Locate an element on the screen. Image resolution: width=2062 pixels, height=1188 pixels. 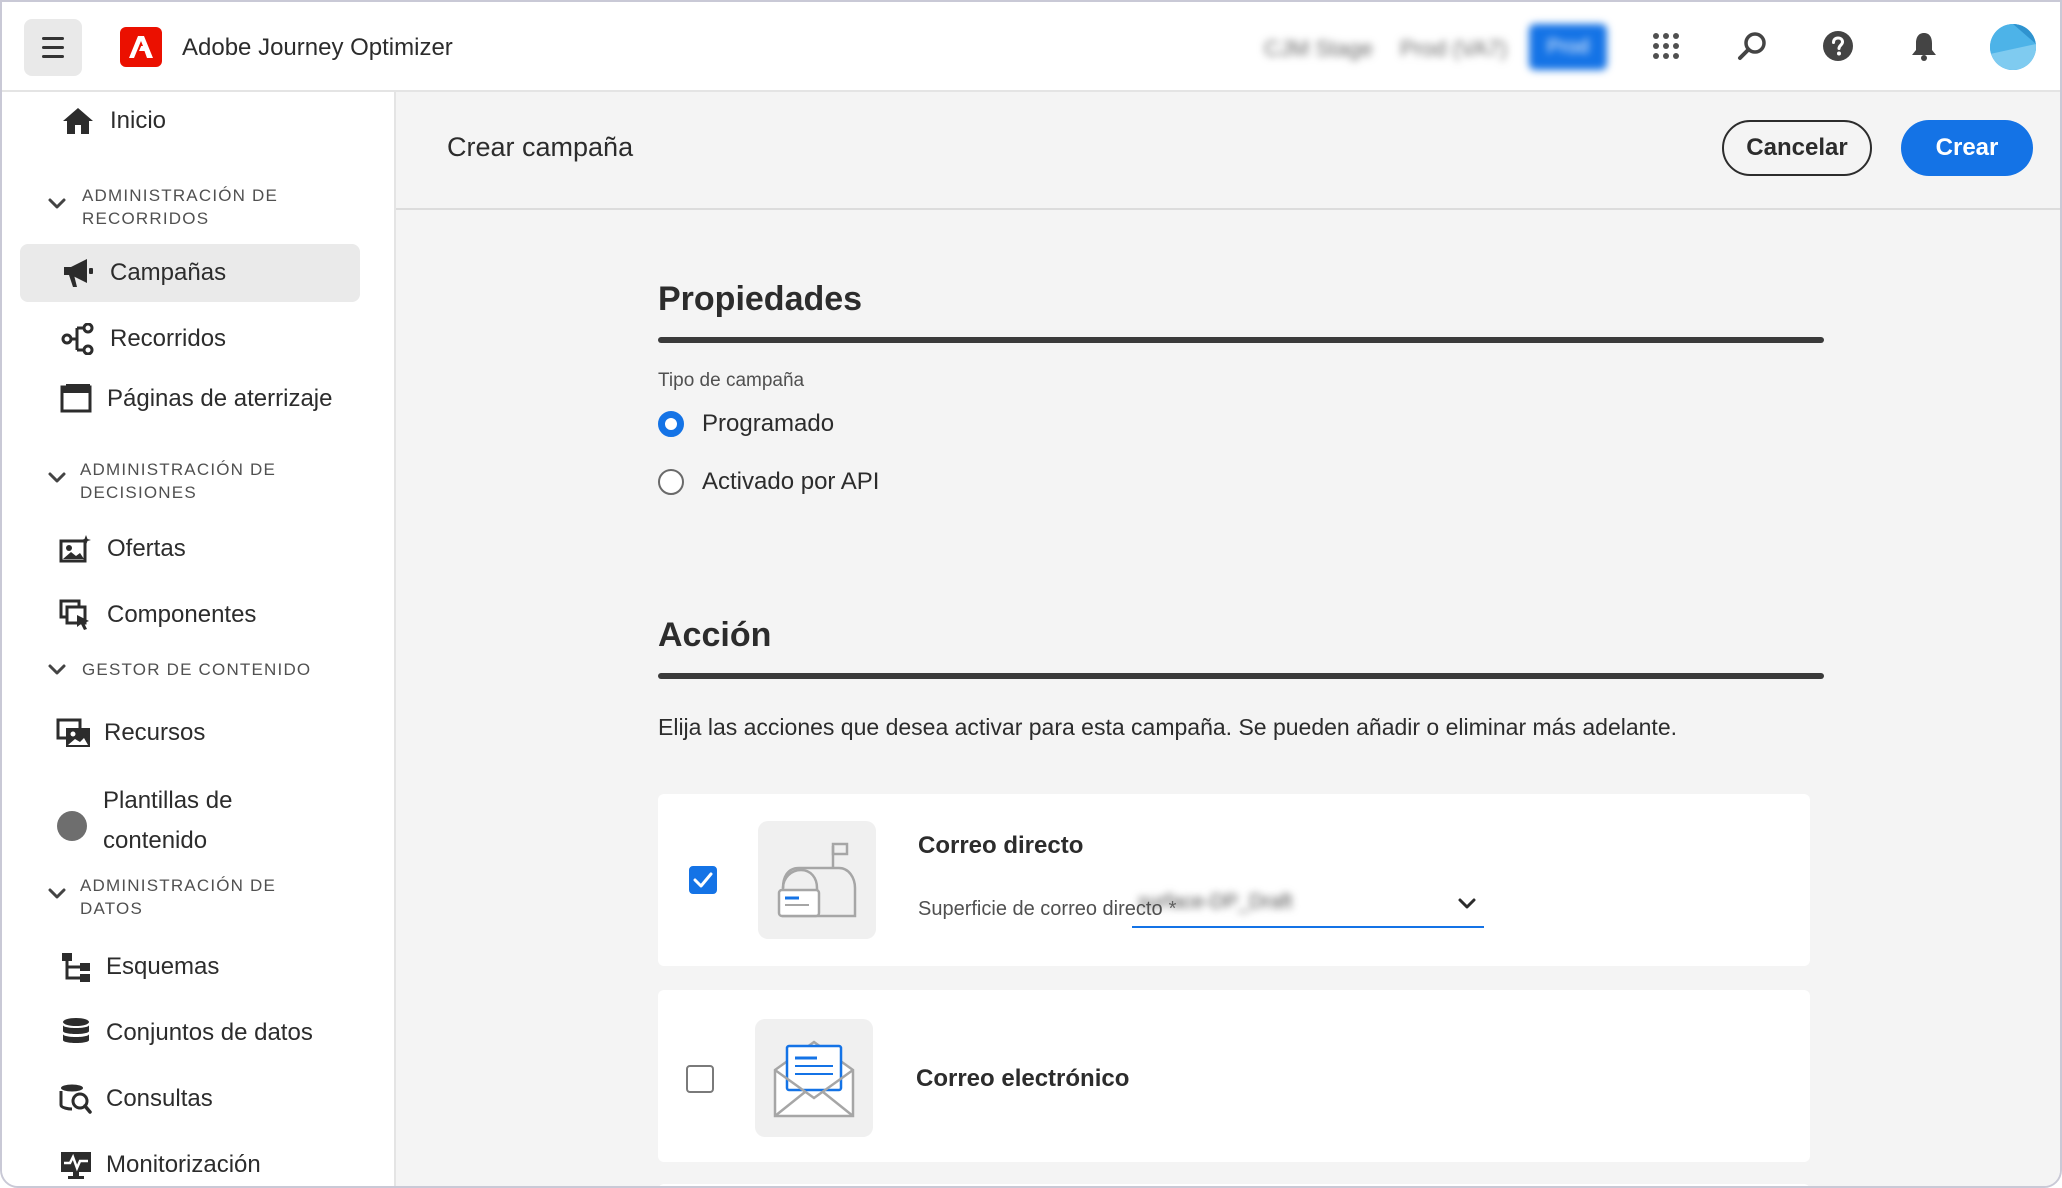
sidebar-item-home: Inicio is located at coordinates (190, 121).